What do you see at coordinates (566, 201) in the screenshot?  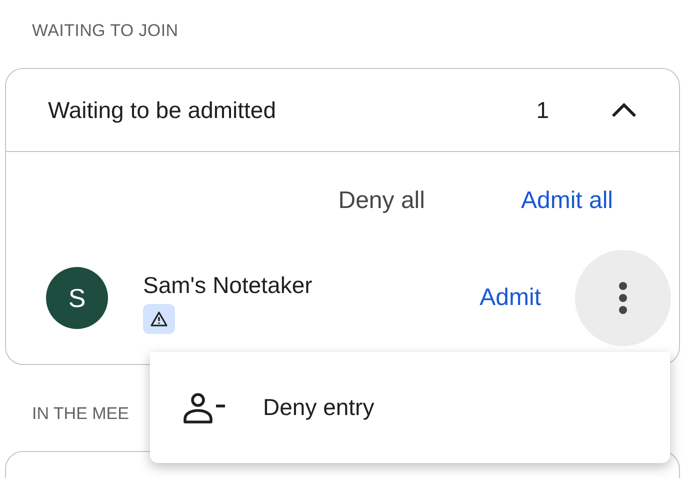 I see `admit-all-button: Admit all` at bounding box center [566, 201].